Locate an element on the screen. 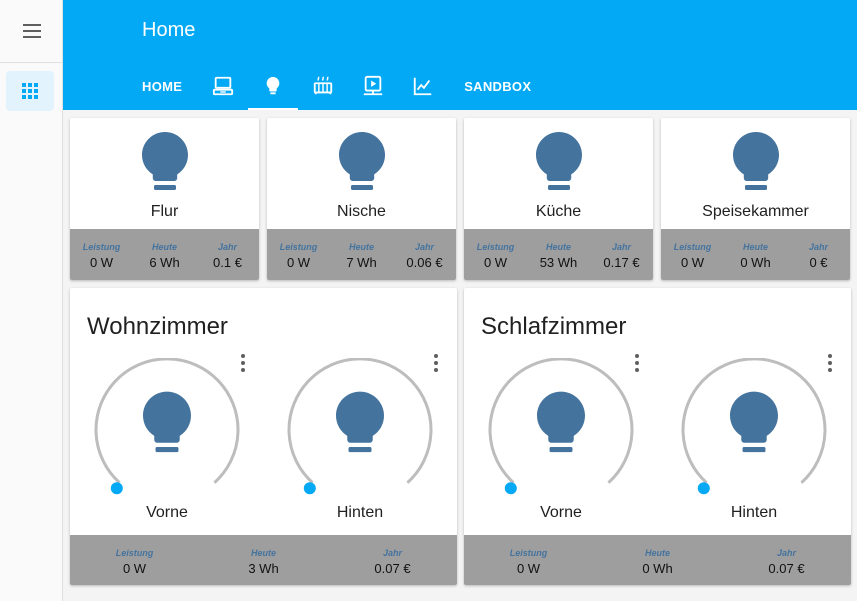  media-player-icon is located at coordinates (373, 85).